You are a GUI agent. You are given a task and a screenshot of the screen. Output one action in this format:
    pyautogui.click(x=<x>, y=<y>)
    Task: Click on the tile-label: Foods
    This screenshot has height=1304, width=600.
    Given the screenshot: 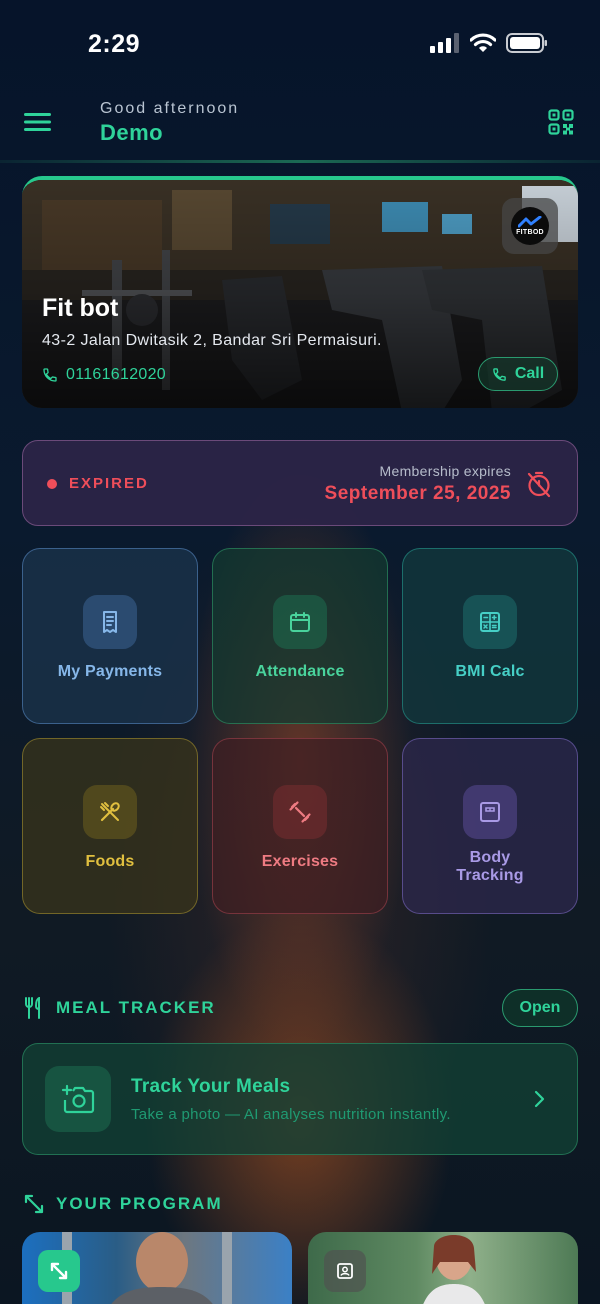 What is the action you would take?
    pyautogui.click(x=110, y=861)
    